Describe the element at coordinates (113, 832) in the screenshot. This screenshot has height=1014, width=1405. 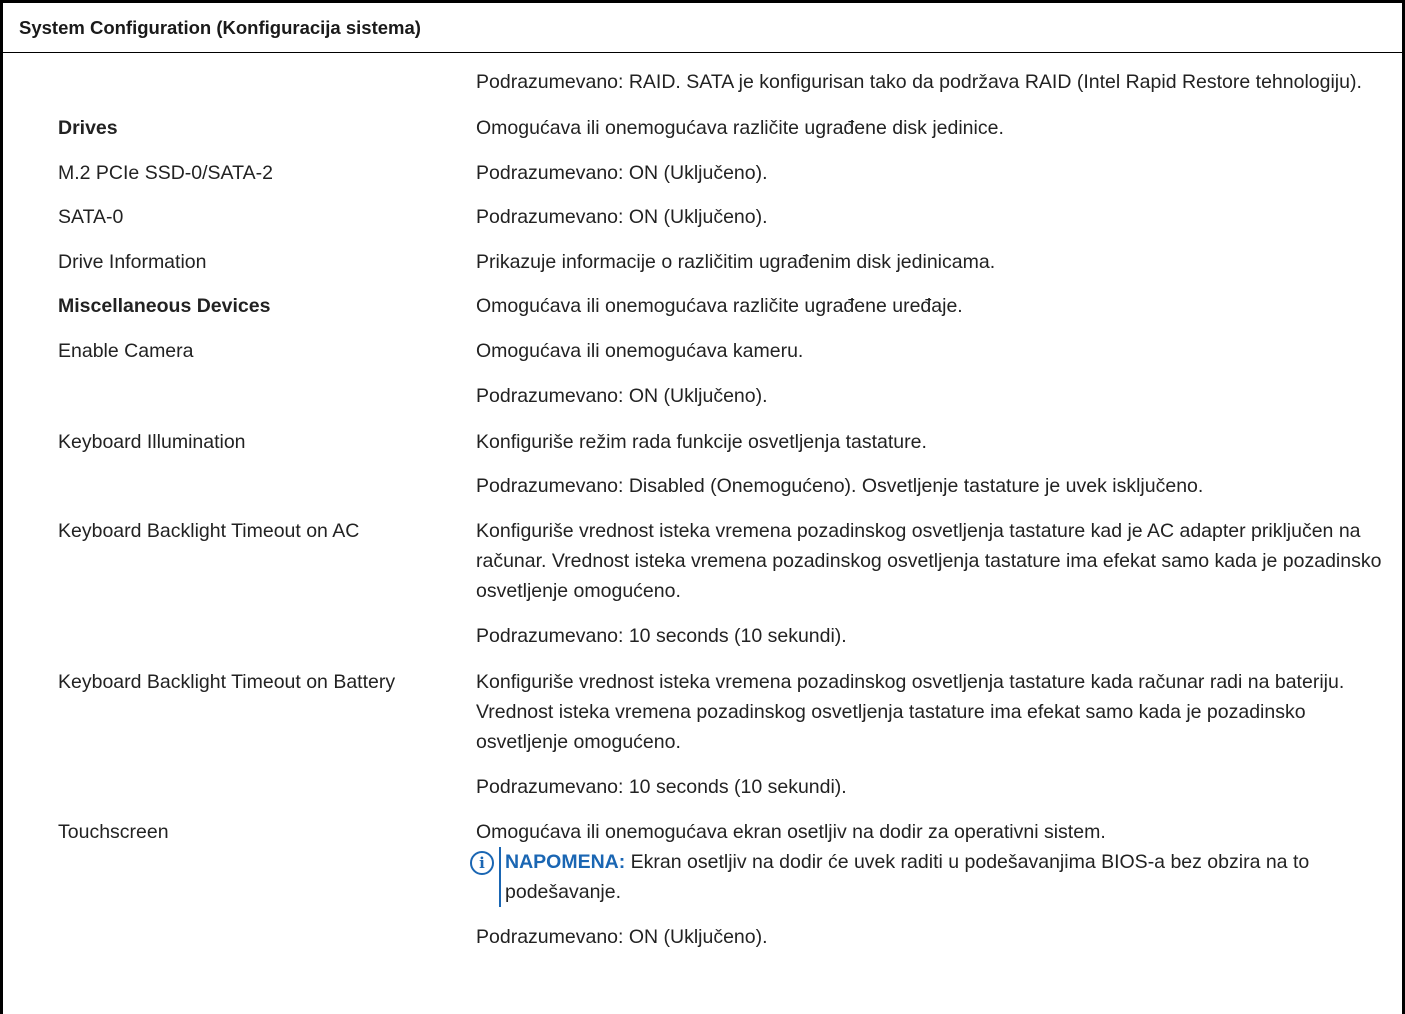
I see `row-label: Touchscreen` at that location.